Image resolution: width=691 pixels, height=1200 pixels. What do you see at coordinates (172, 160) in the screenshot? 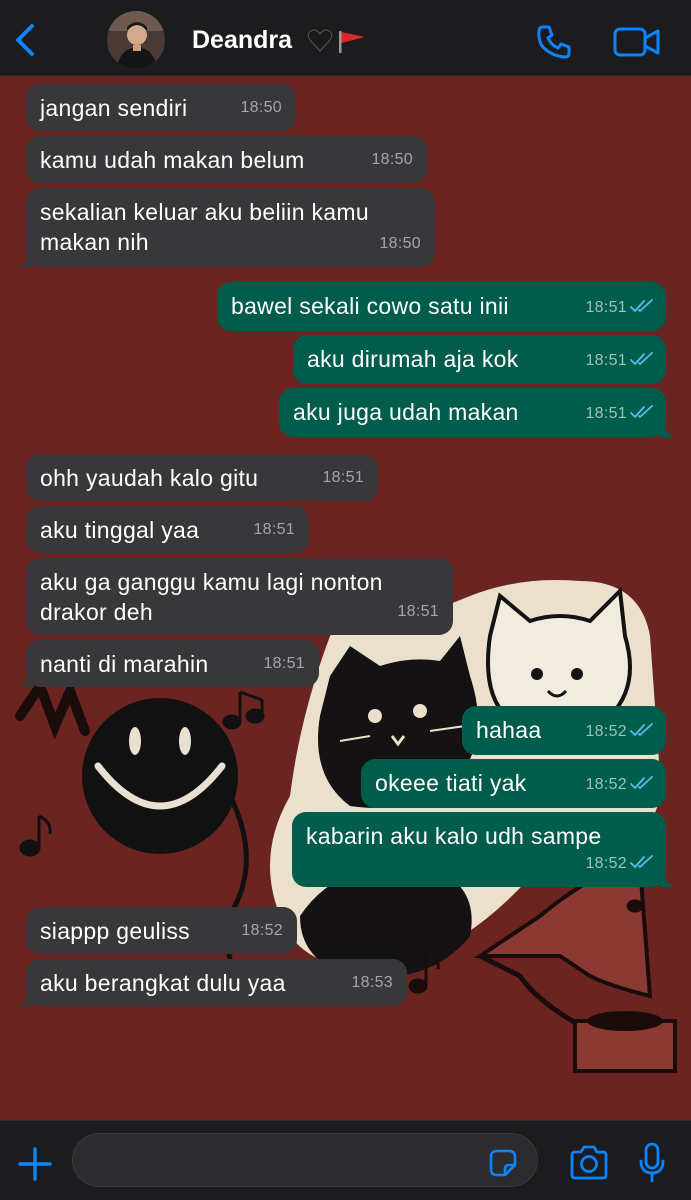
I see `message-text: kamu udah makan belum` at bounding box center [172, 160].